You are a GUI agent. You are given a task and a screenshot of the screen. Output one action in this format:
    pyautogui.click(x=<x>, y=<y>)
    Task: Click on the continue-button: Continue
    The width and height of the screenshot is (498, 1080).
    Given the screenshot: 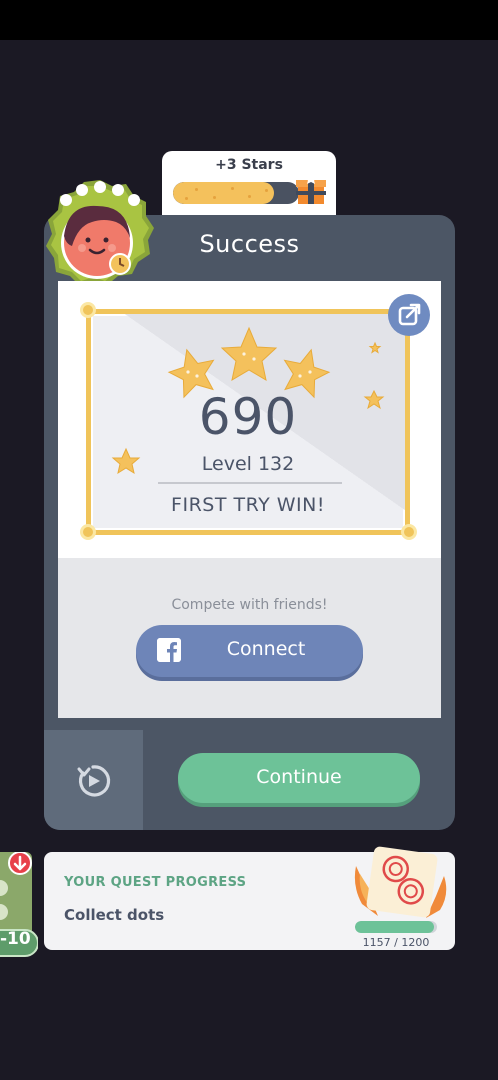 What is the action you would take?
    pyautogui.click(x=299, y=778)
    